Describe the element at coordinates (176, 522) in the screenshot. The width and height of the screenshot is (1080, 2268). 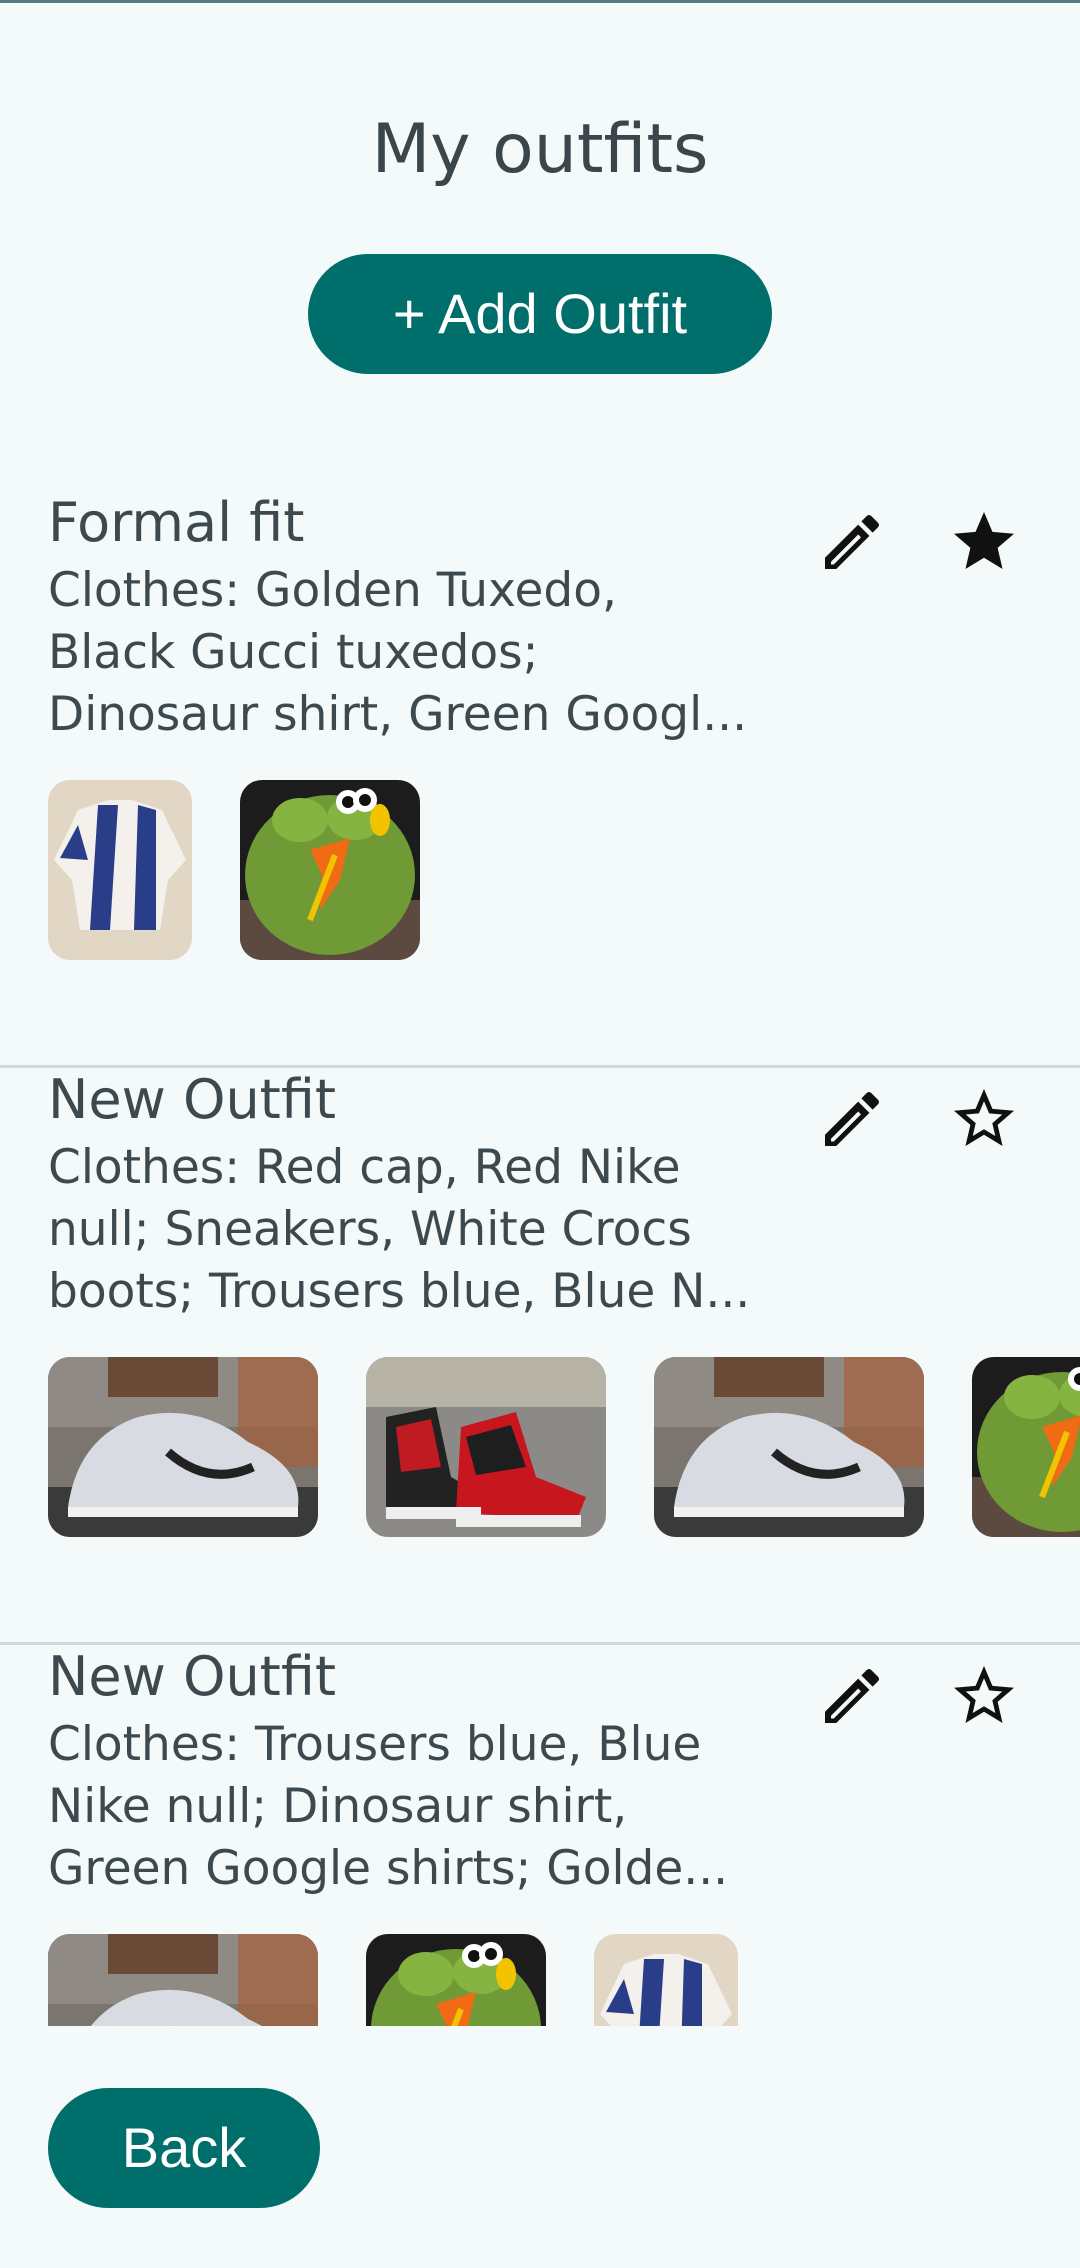
I see `outfit-name: Formal fit` at that location.